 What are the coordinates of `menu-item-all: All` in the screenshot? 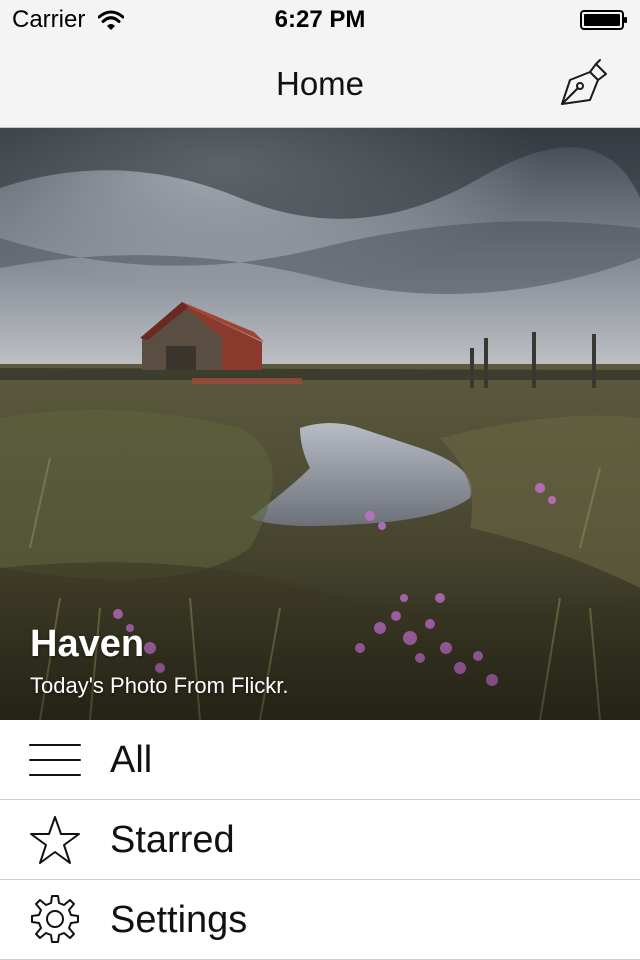 It's located at (320, 760).